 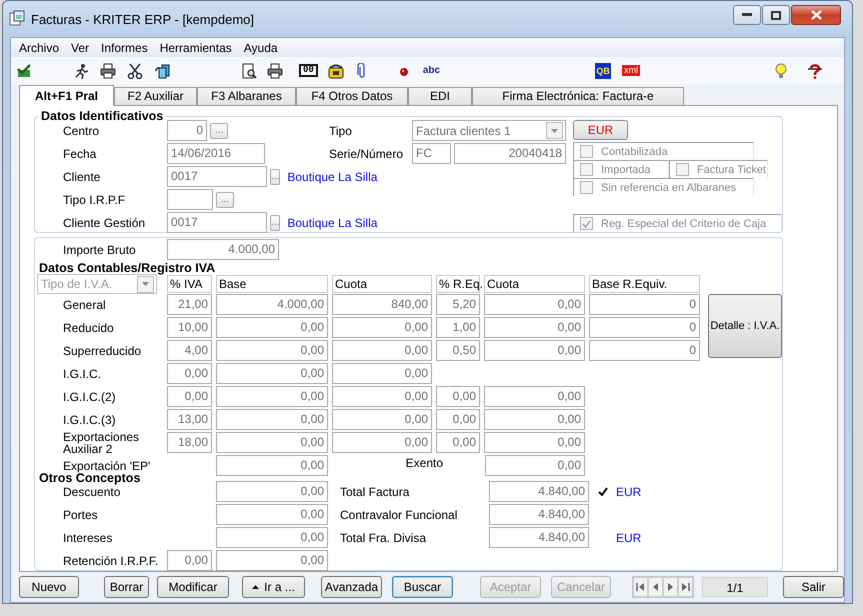 I want to click on type-dropdown: Factura clientes 1, so click(x=489, y=130).